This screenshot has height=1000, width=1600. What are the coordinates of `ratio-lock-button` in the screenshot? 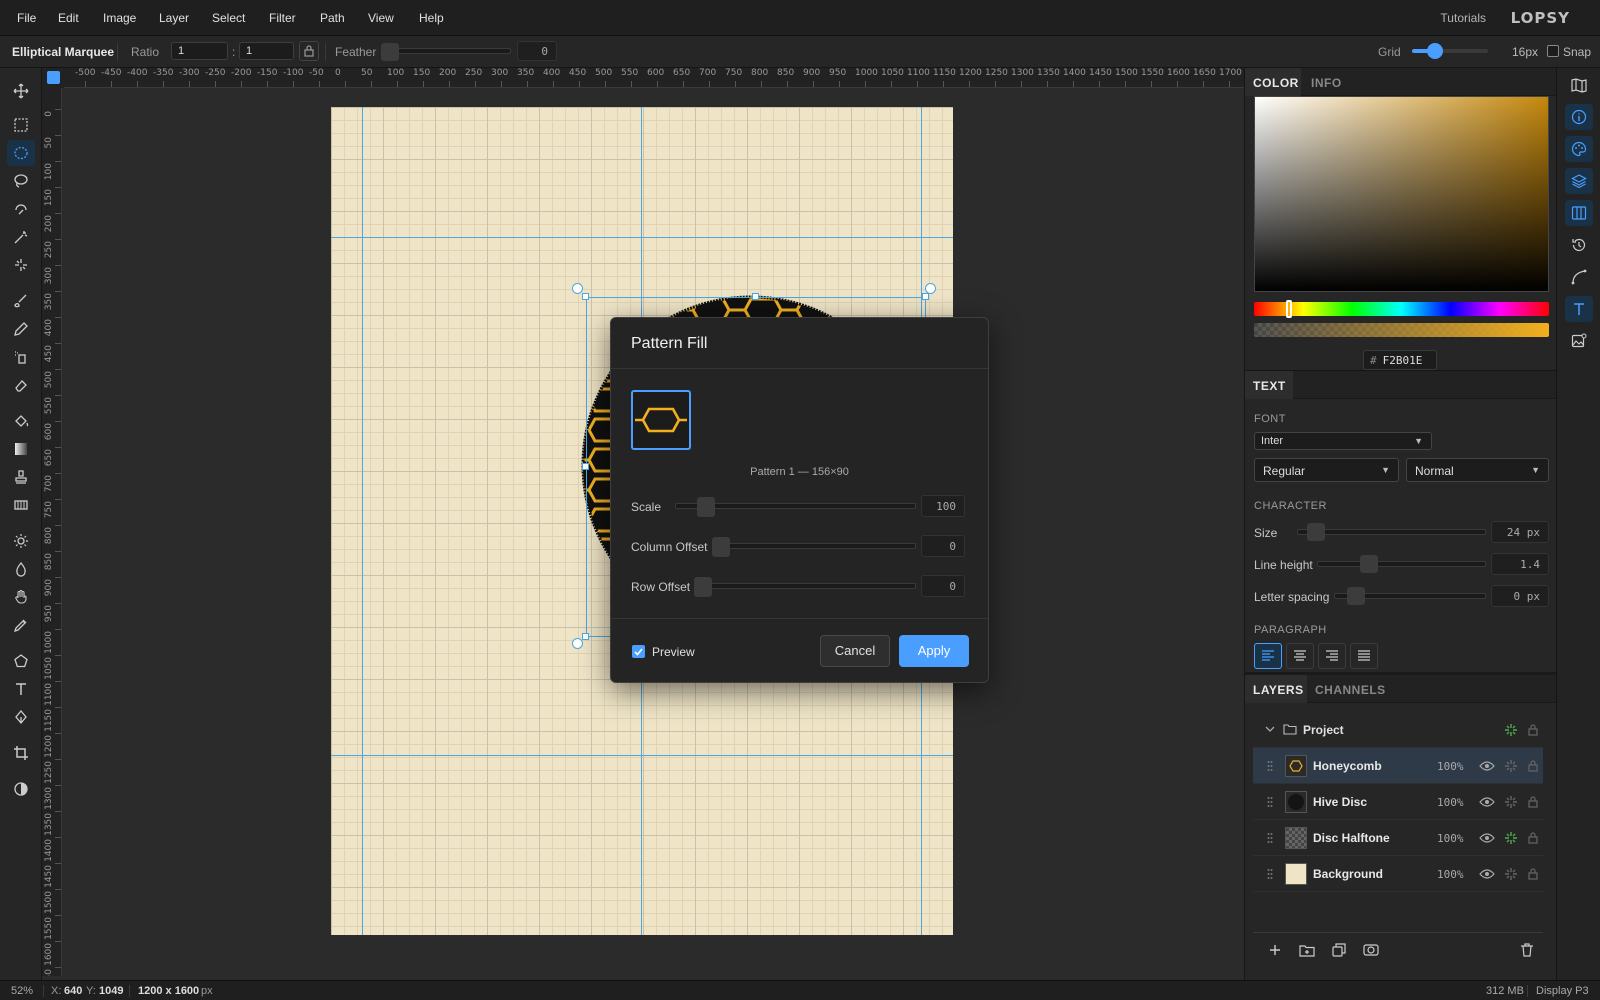 It's located at (309, 51).